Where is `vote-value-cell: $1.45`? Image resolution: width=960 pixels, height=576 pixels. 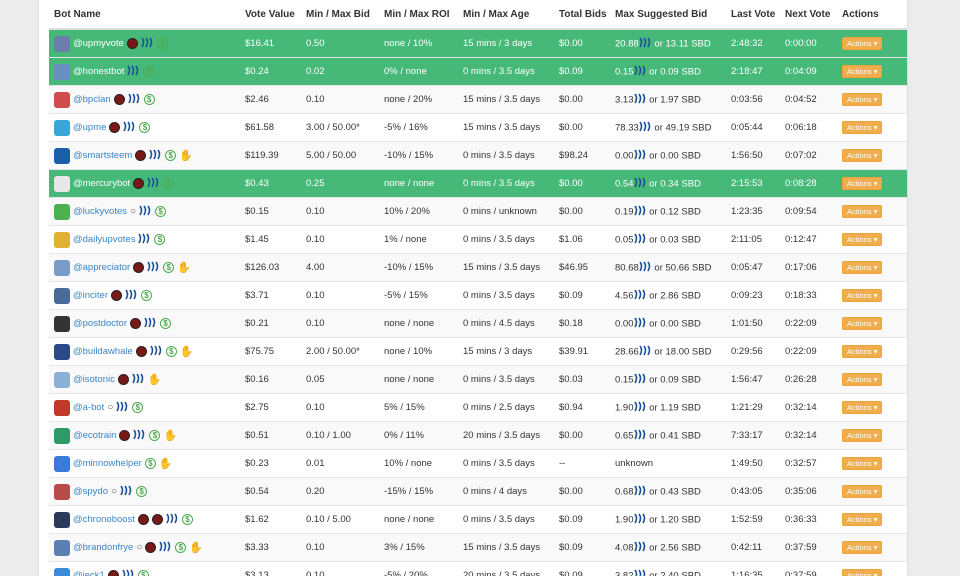 vote-value-cell: $1.45 is located at coordinates (270, 239).